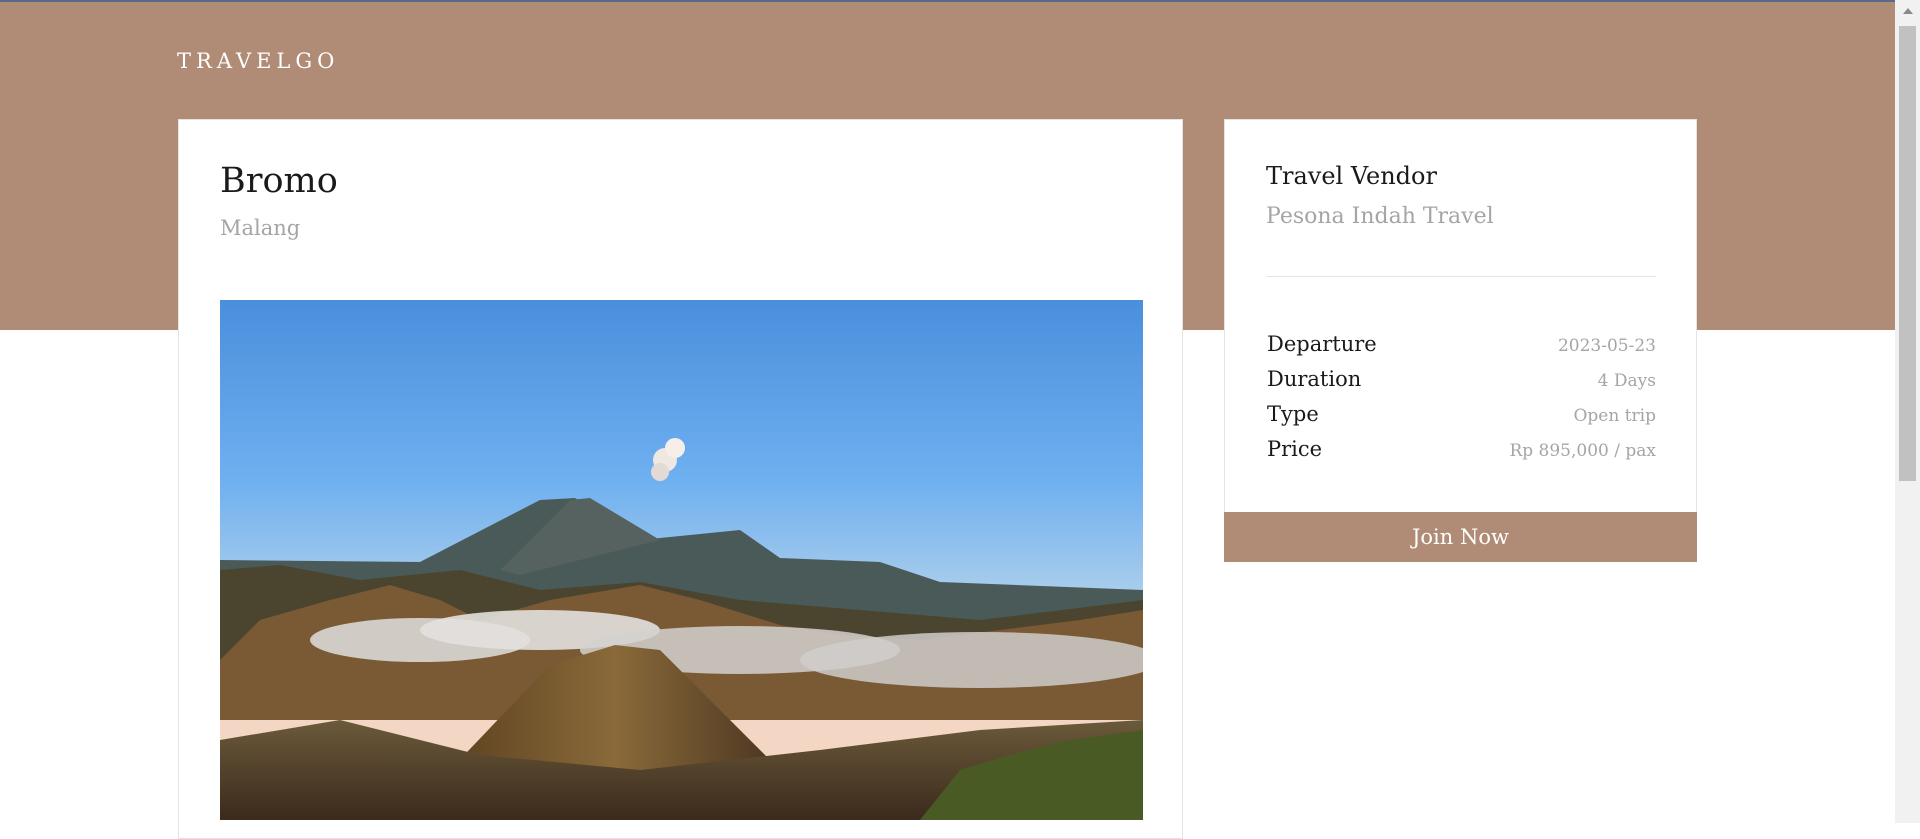 The image size is (1920, 839). What do you see at coordinates (1907, 253) in the screenshot?
I see `scrollbar-thumb` at bounding box center [1907, 253].